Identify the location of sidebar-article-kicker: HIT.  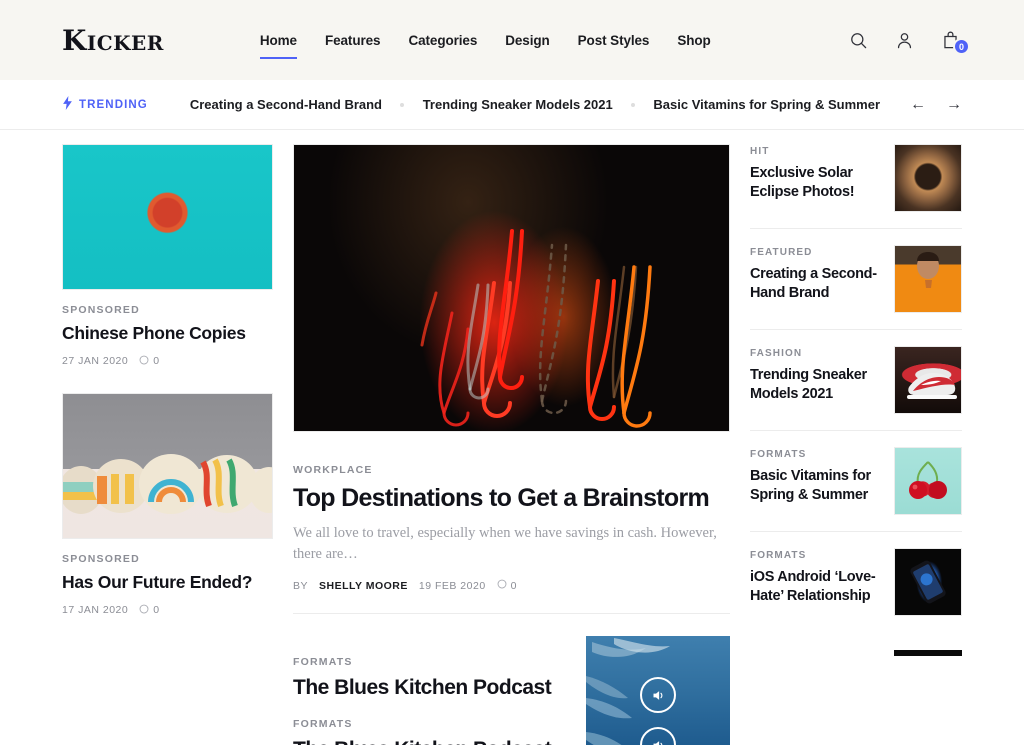
(760, 151).